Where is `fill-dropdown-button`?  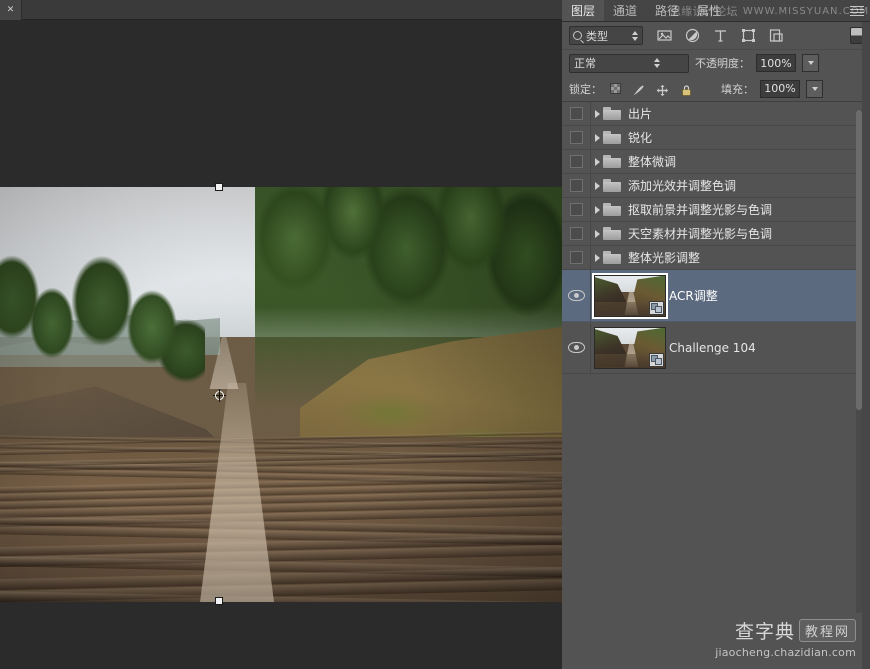 fill-dropdown-button is located at coordinates (814, 88).